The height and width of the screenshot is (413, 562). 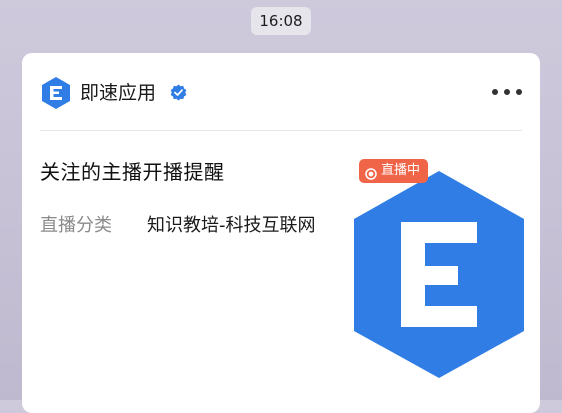 I want to click on timestamp-pill: 16:08, so click(x=281, y=21).